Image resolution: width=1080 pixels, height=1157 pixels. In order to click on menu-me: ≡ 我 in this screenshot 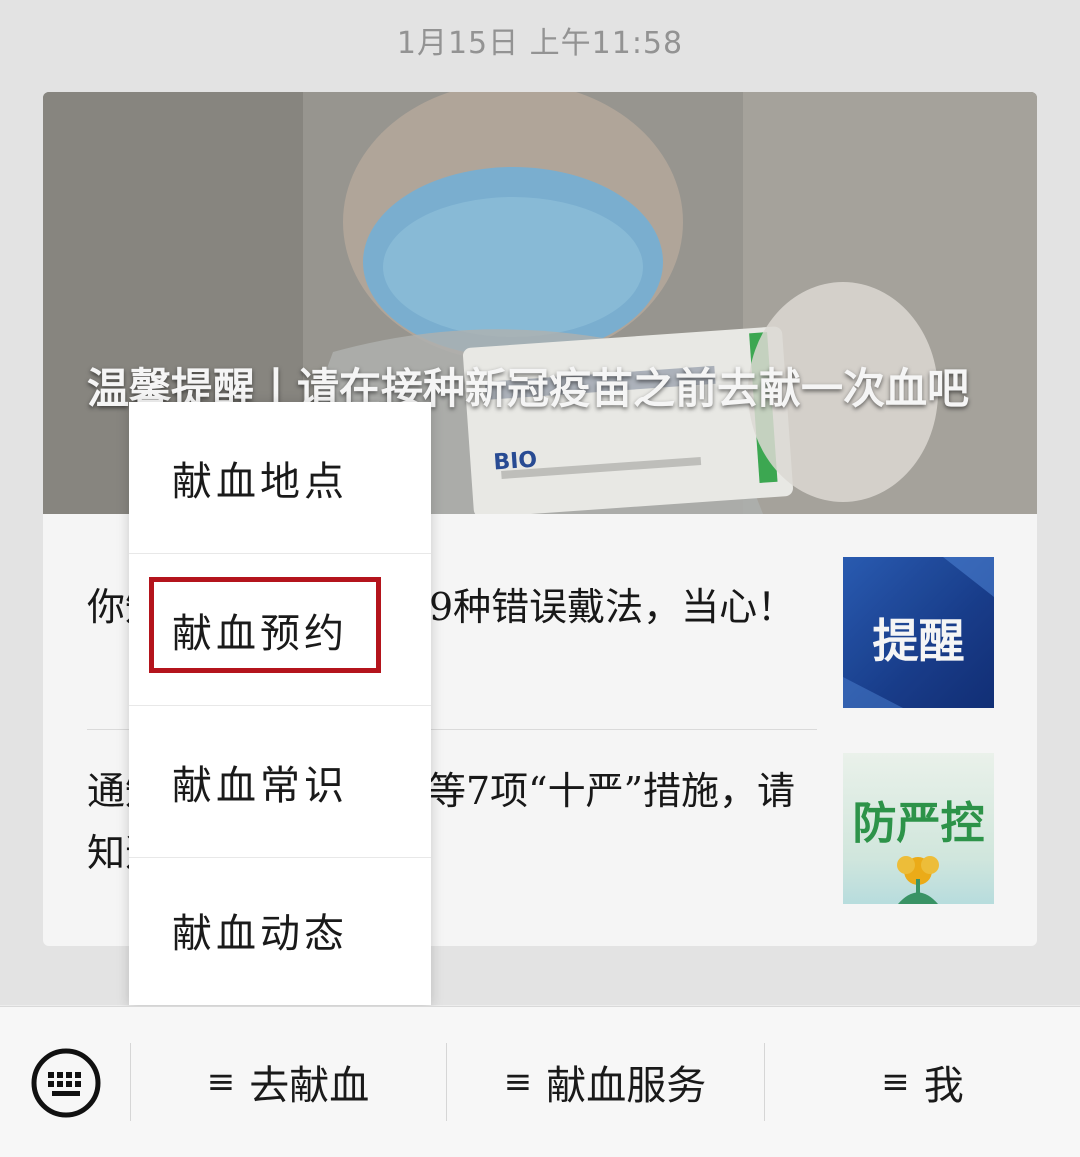, I will do `click(922, 1082)`.